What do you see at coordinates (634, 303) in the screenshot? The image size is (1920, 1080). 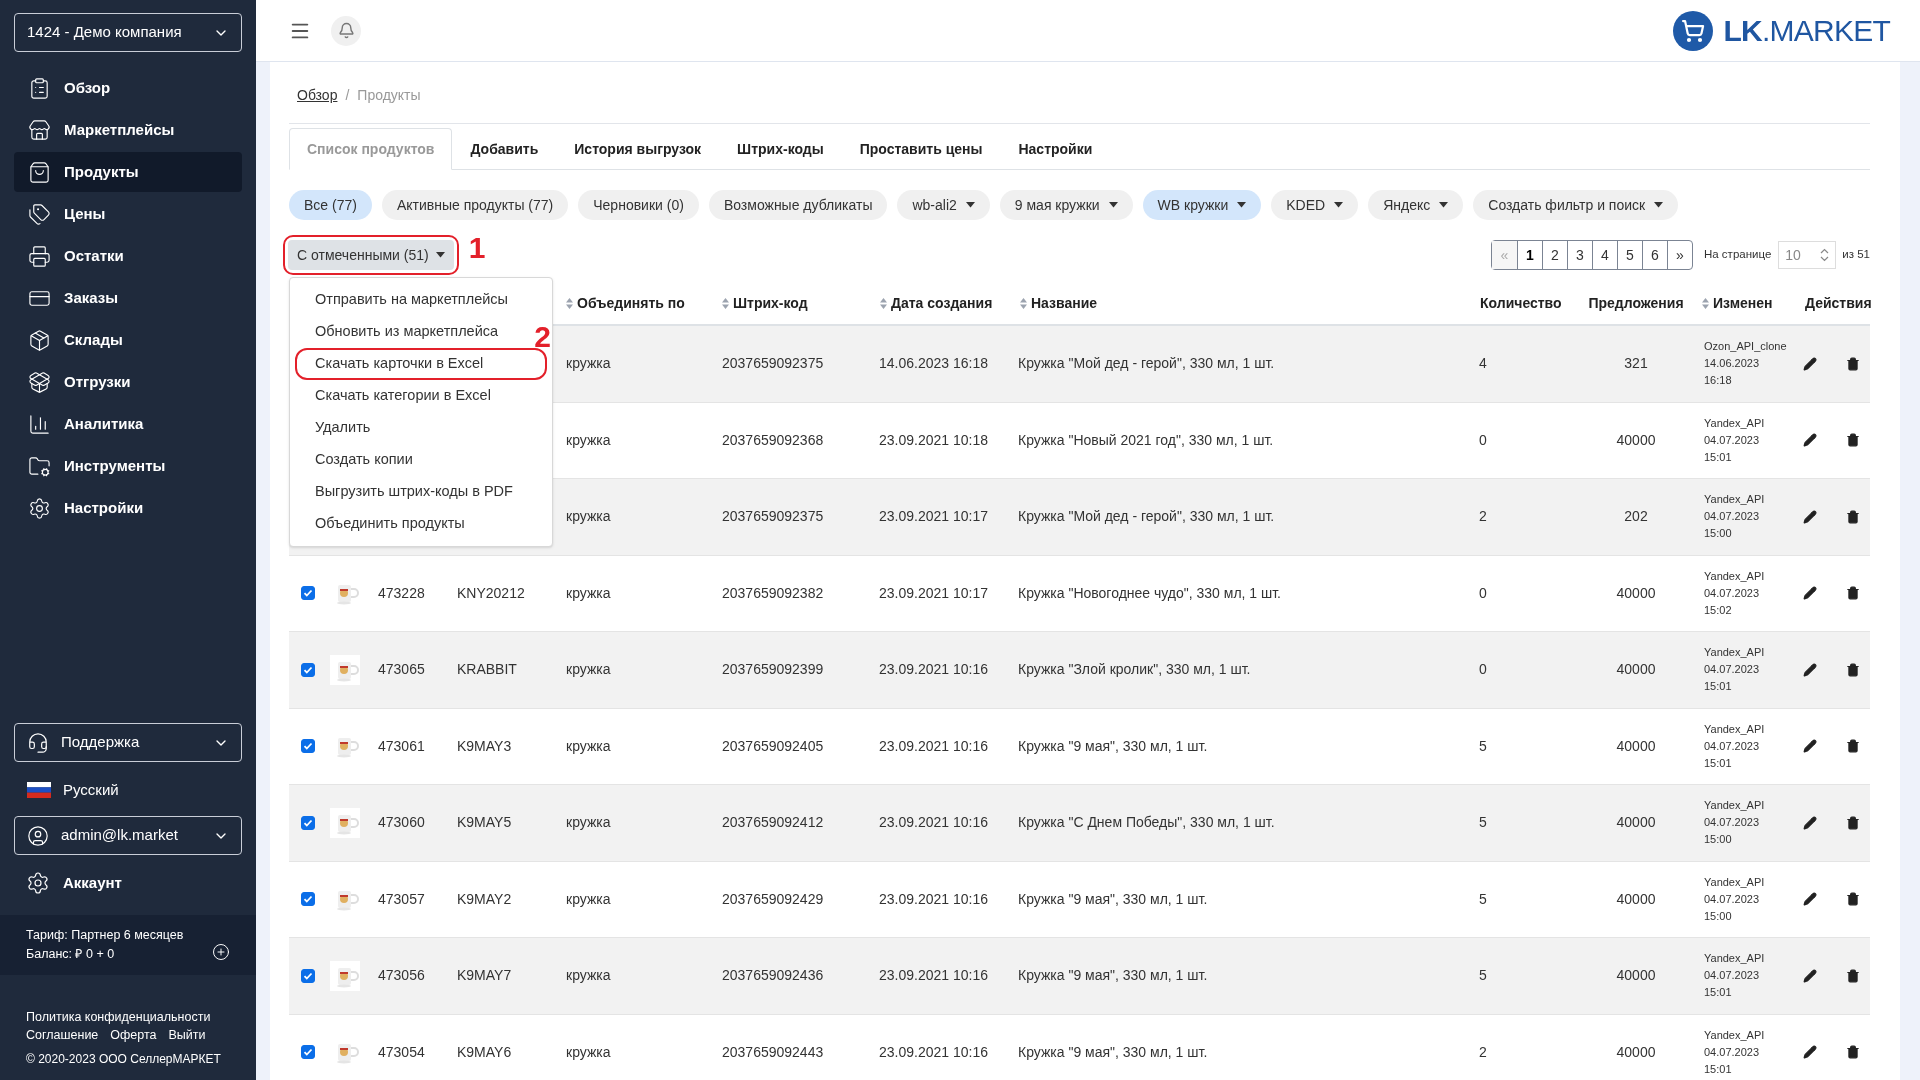 I see `column-header: Объединять по` at bounding box center [634, 303].